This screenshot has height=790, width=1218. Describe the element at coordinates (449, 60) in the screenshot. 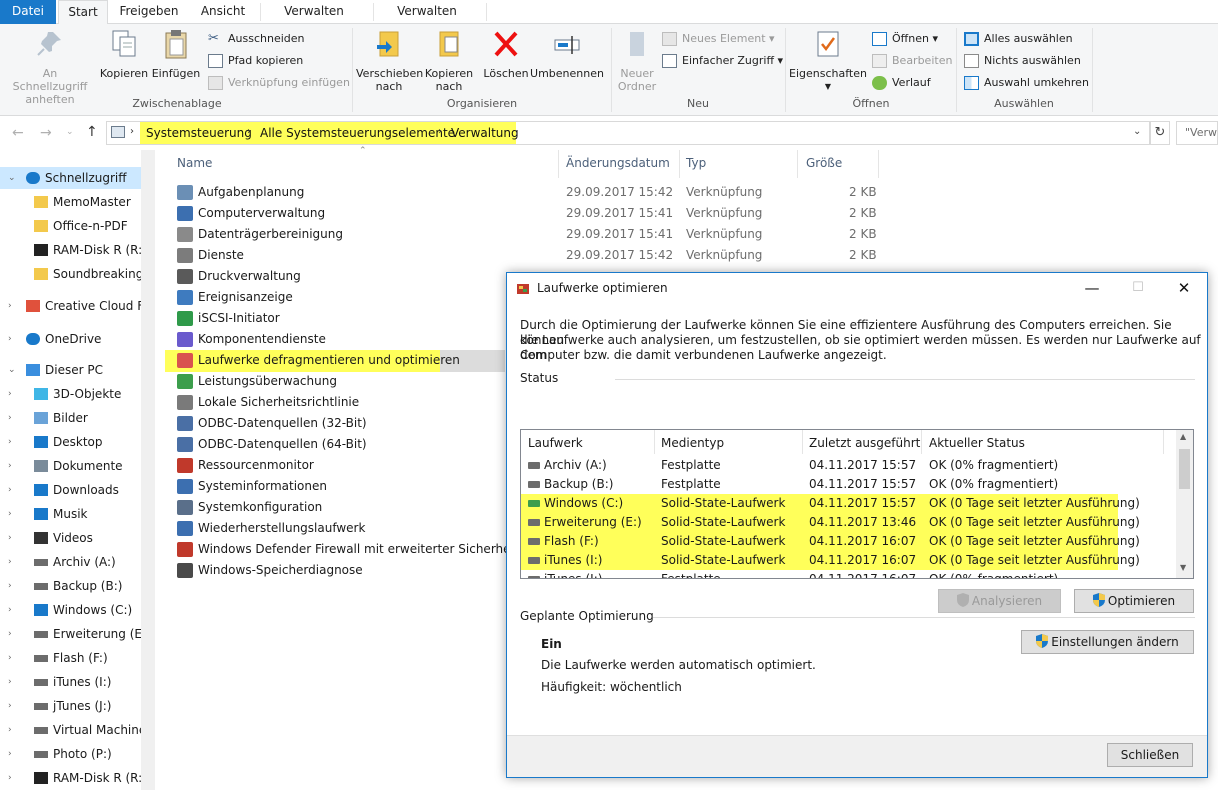

I see `copy-to-button: Kopieren nach` at that location.